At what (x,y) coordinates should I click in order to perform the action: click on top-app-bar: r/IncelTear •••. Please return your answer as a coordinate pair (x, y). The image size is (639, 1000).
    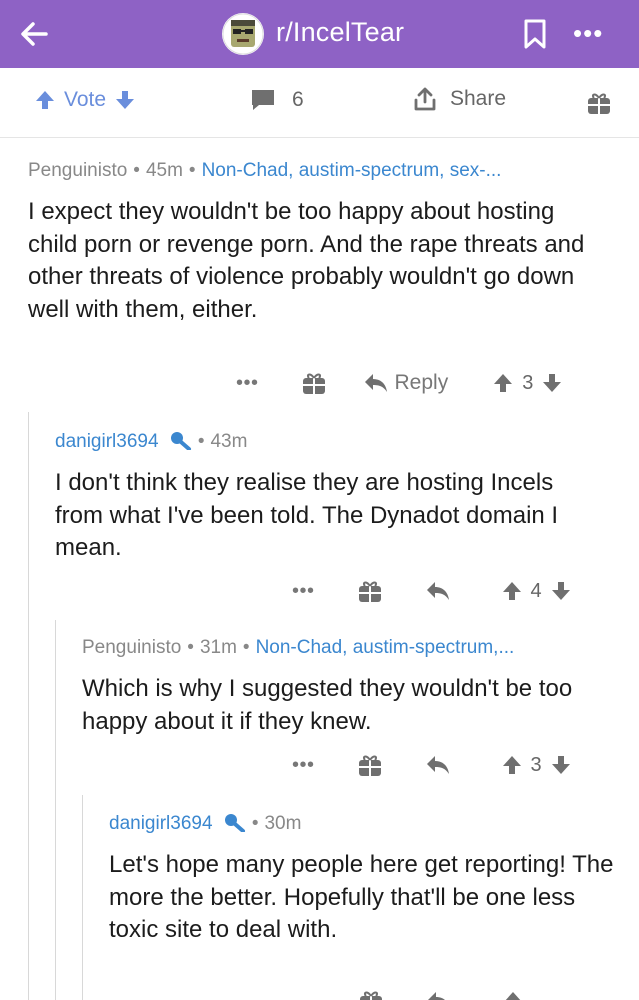
    Looking at the image, I should click on (319, 34).